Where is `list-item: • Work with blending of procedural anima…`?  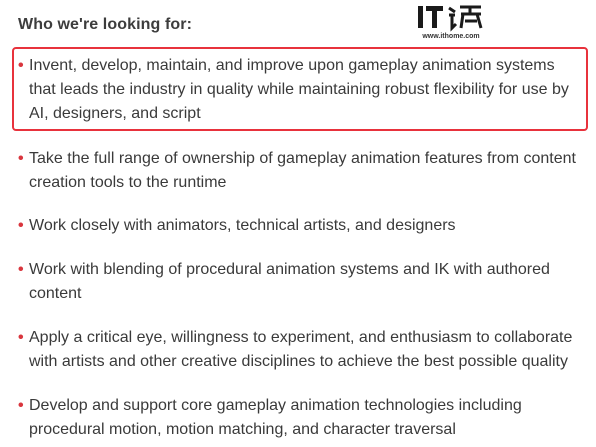
list-item: • Work with blending of procedural anima… is located at coordinates (301, 282).